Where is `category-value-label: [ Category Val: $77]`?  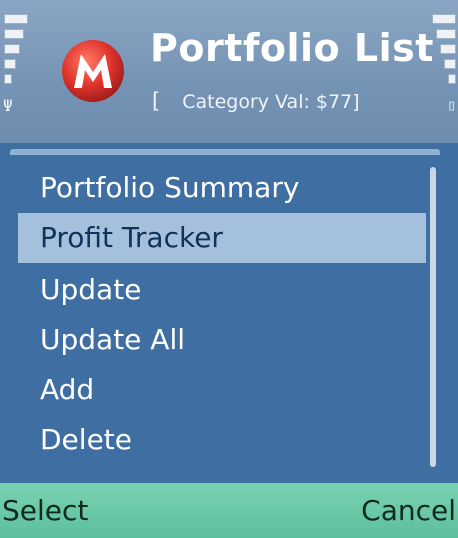
category-value-label: [ Category Val: $77] is located at coordinates (256, 101).